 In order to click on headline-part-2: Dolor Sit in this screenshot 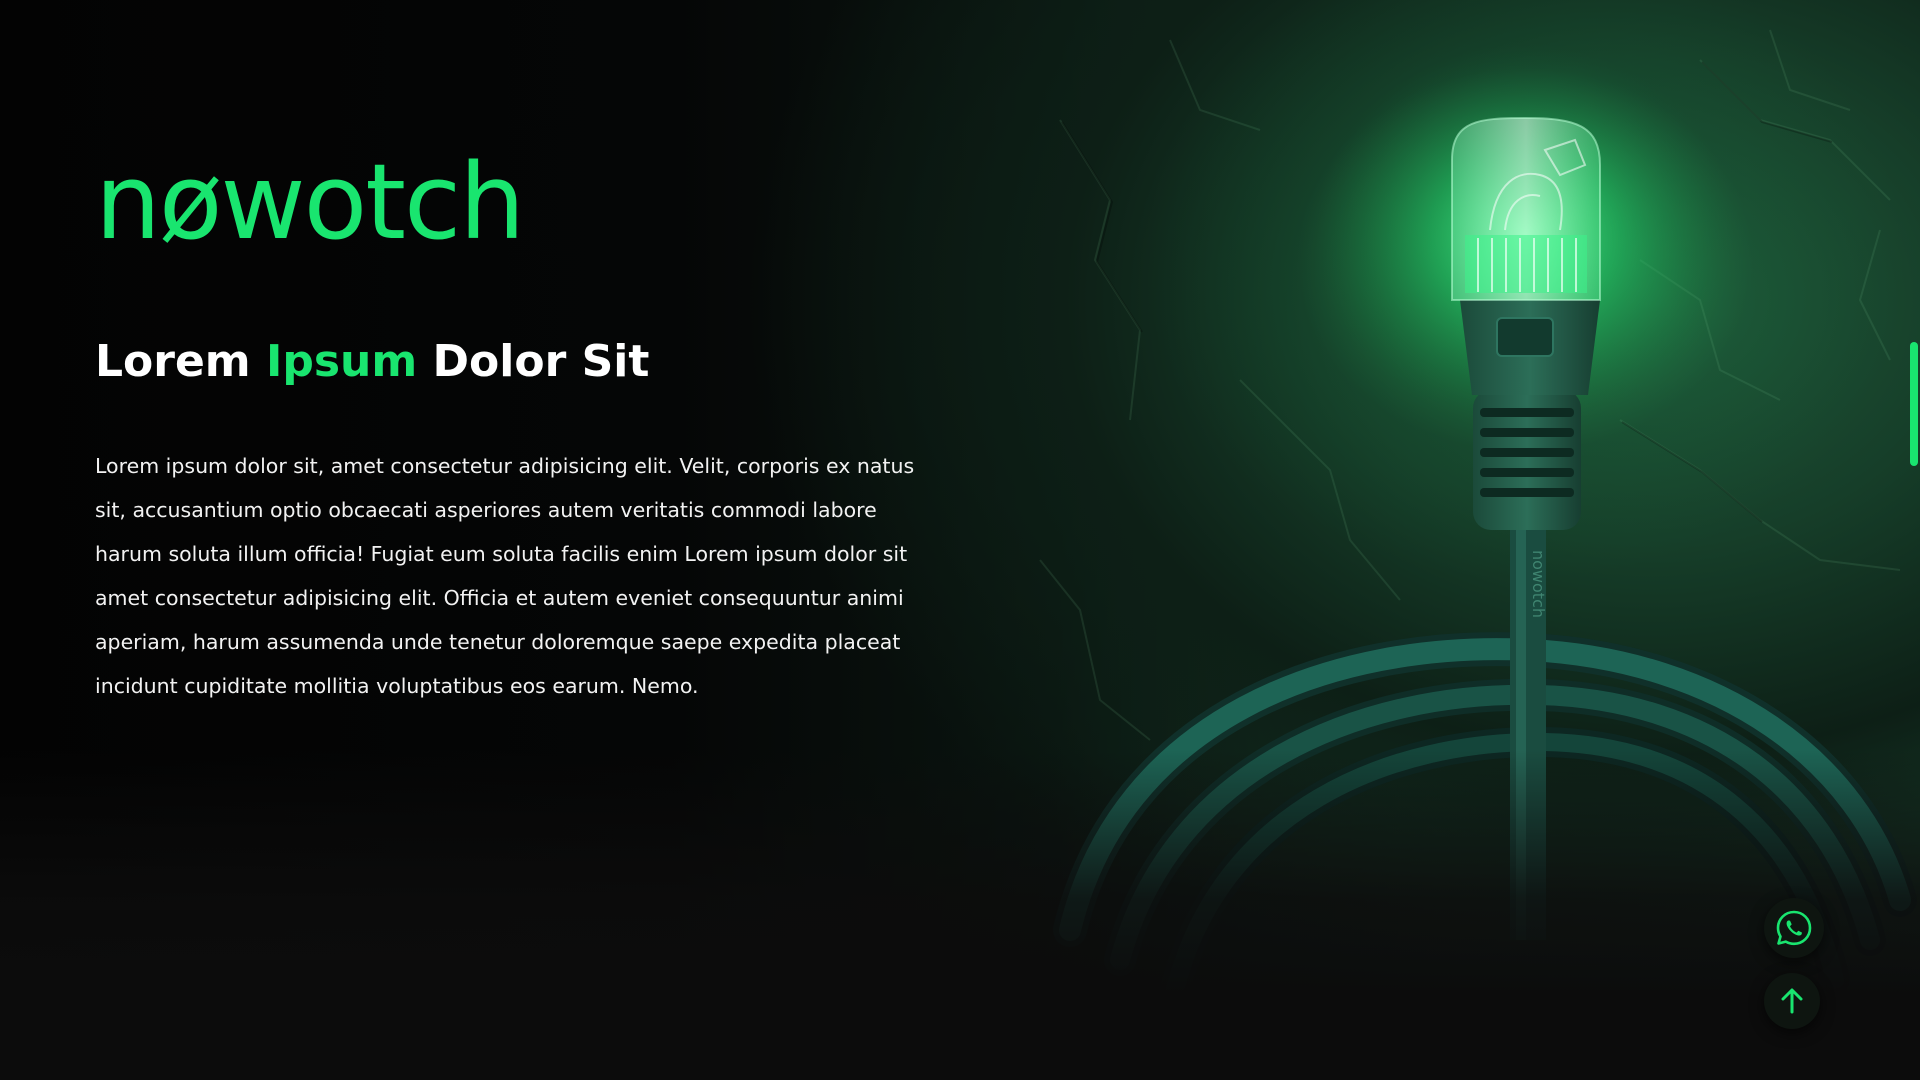, I will do `click(533, 361)`.